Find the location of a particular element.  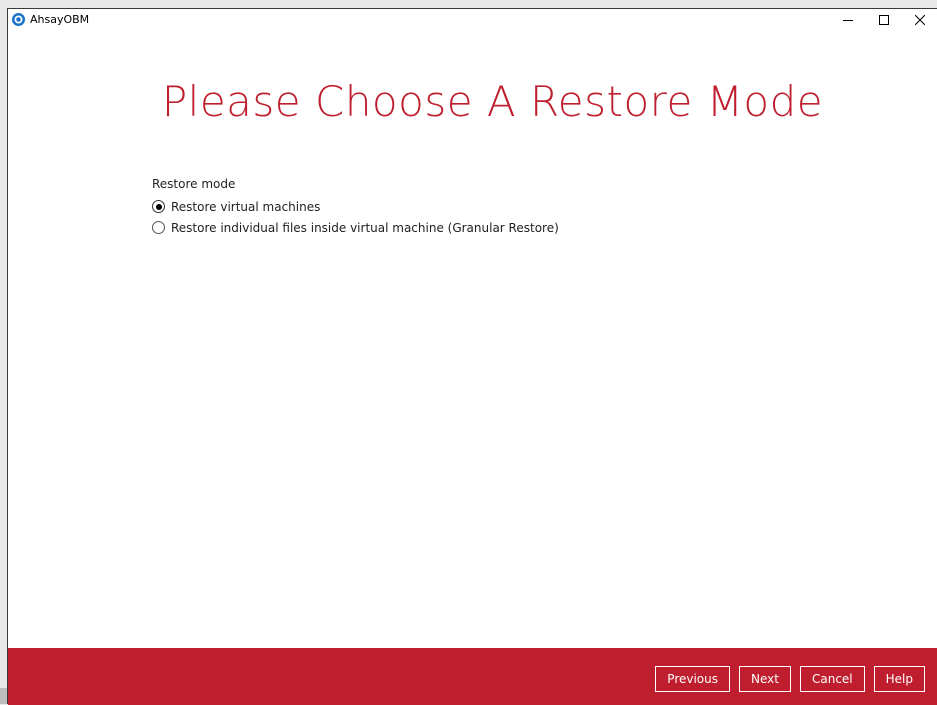

radio-checked-icon is located at coordinates (158, 206).